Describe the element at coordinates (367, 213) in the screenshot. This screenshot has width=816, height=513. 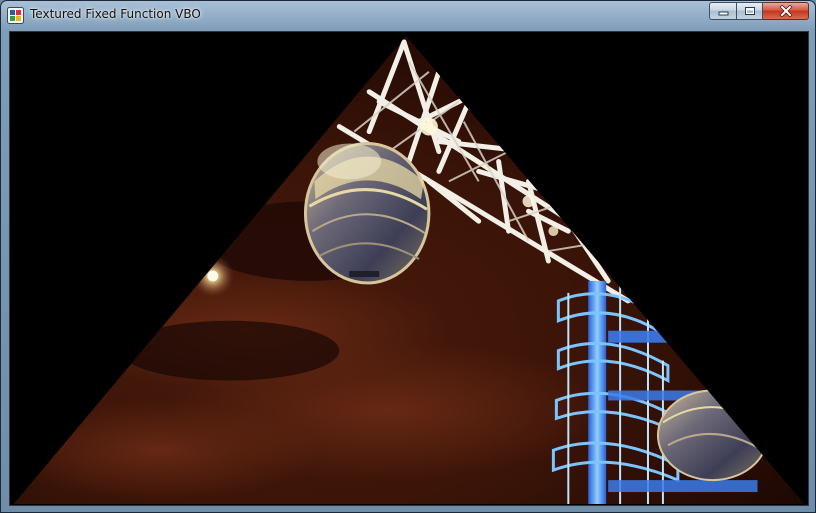
I see `passenger-capsule` at that location.